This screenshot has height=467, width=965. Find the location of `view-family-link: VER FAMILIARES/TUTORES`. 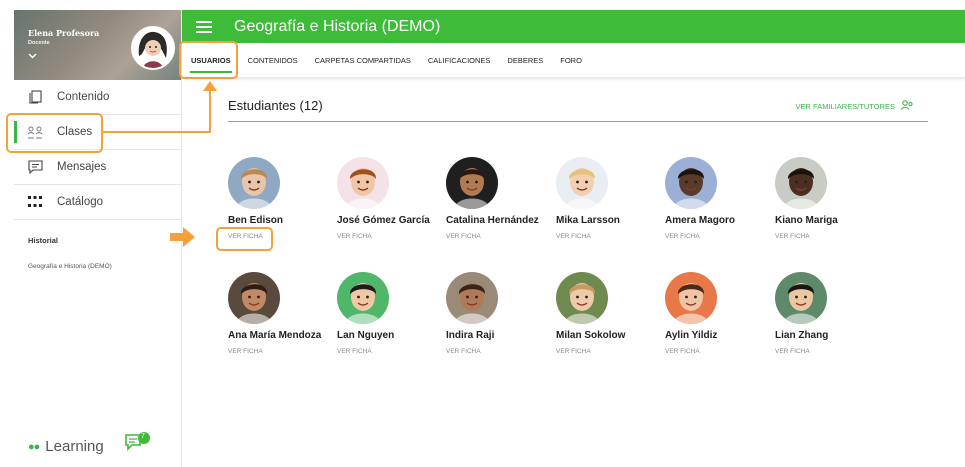

view-family-link: VER FAMILIARES/TUTORES is located at coordinates (855, 106).